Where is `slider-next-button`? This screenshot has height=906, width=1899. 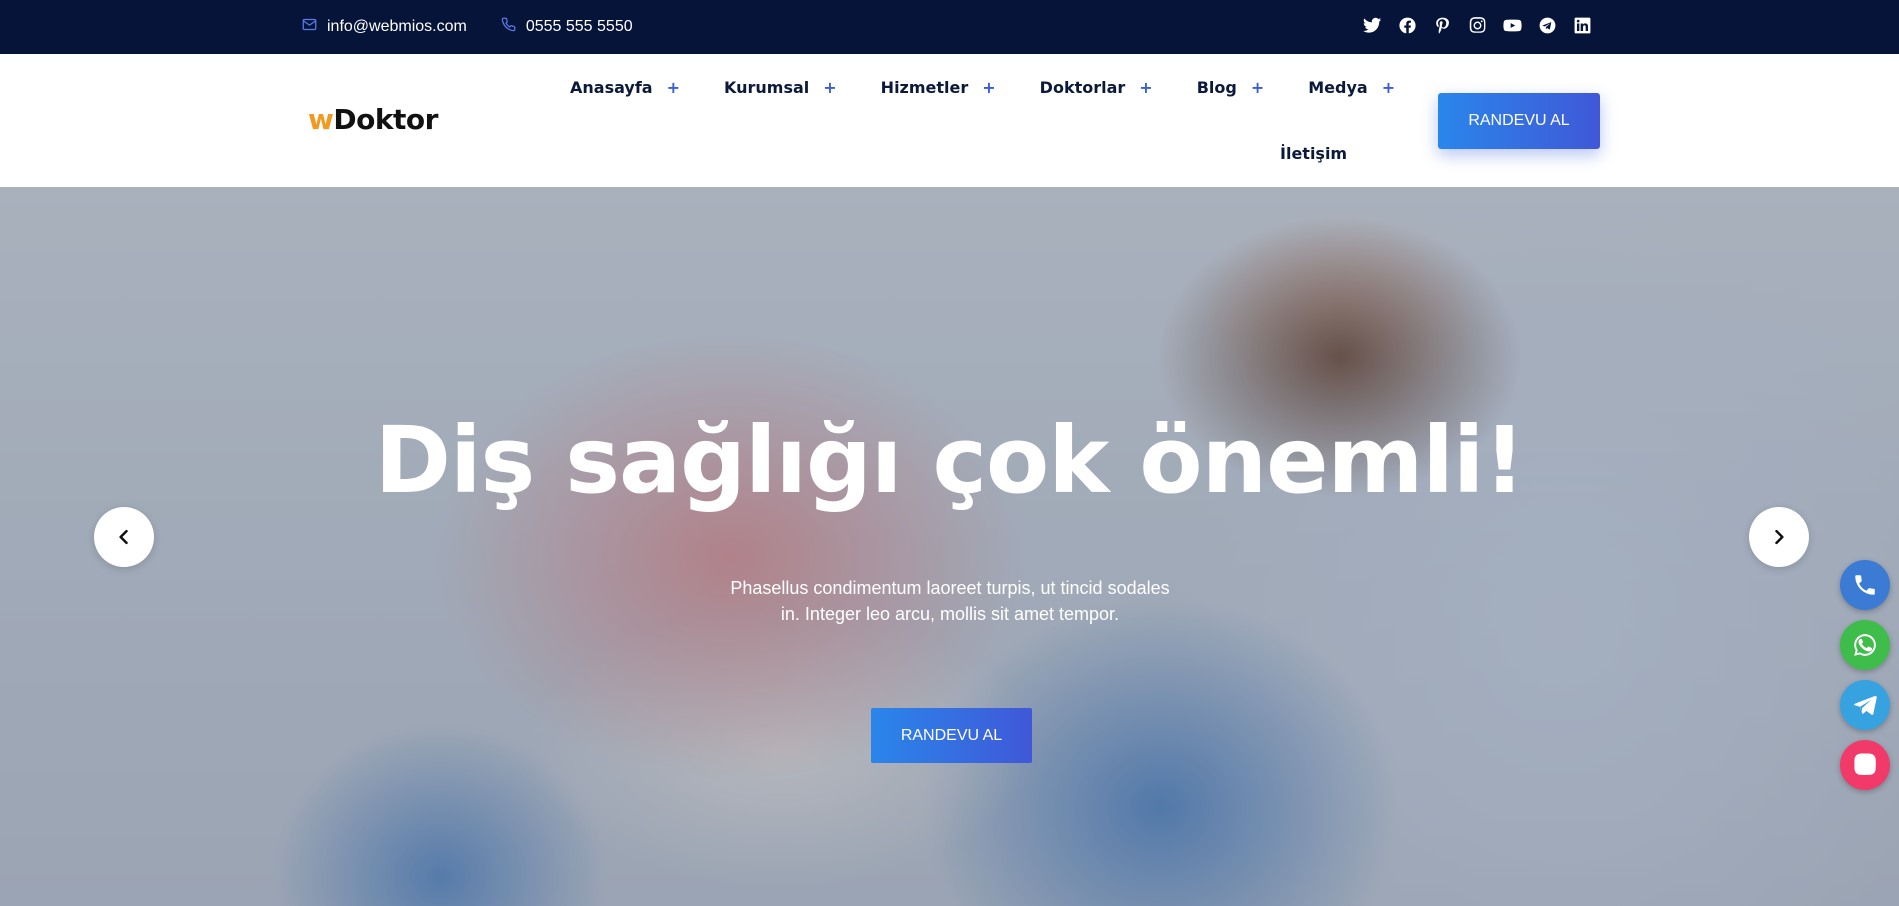
slider-next-button is located at coordinates (1779, 537).